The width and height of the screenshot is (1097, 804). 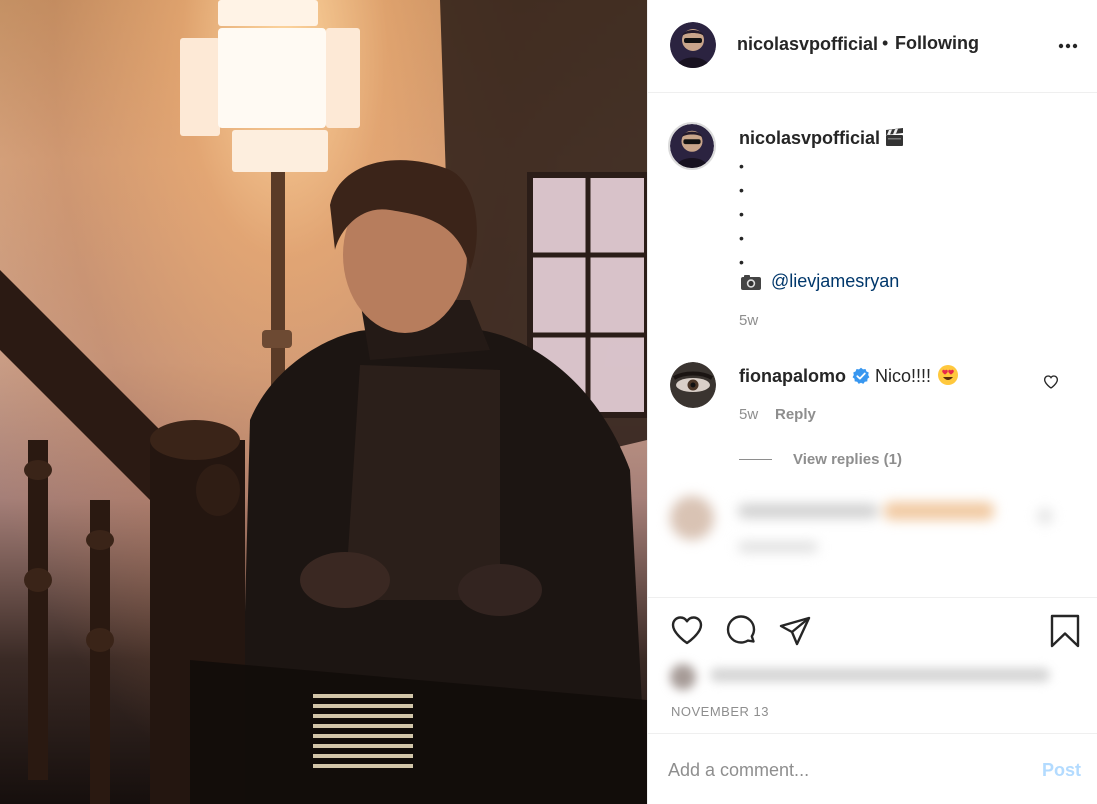 What do you see at coordinates (1065, 631) in the screenshot?
I see `bookmark-icon` at bounding box center [1065, 631].